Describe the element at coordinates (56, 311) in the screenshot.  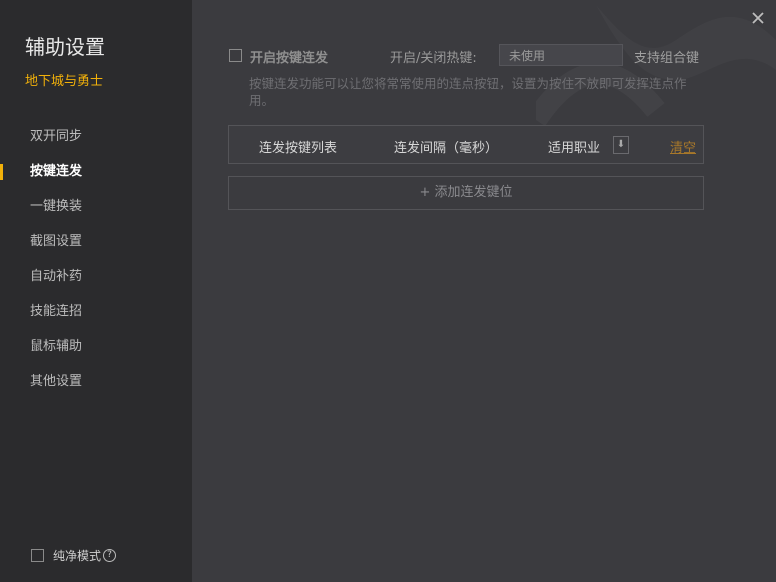
I see `sidebar-item-label: 技能连招` at that location.